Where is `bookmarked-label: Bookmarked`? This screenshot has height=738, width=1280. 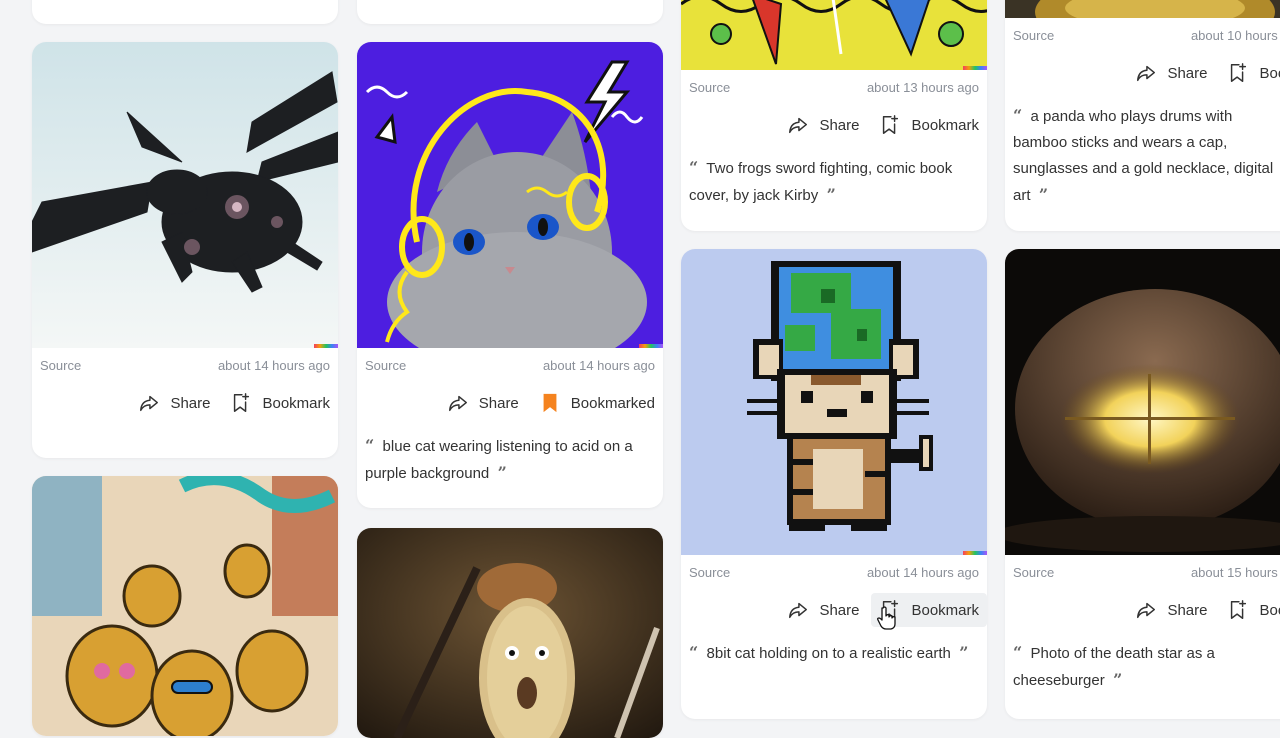
bookmarked-label: Bookmarked is located at coordinates (612, 403).